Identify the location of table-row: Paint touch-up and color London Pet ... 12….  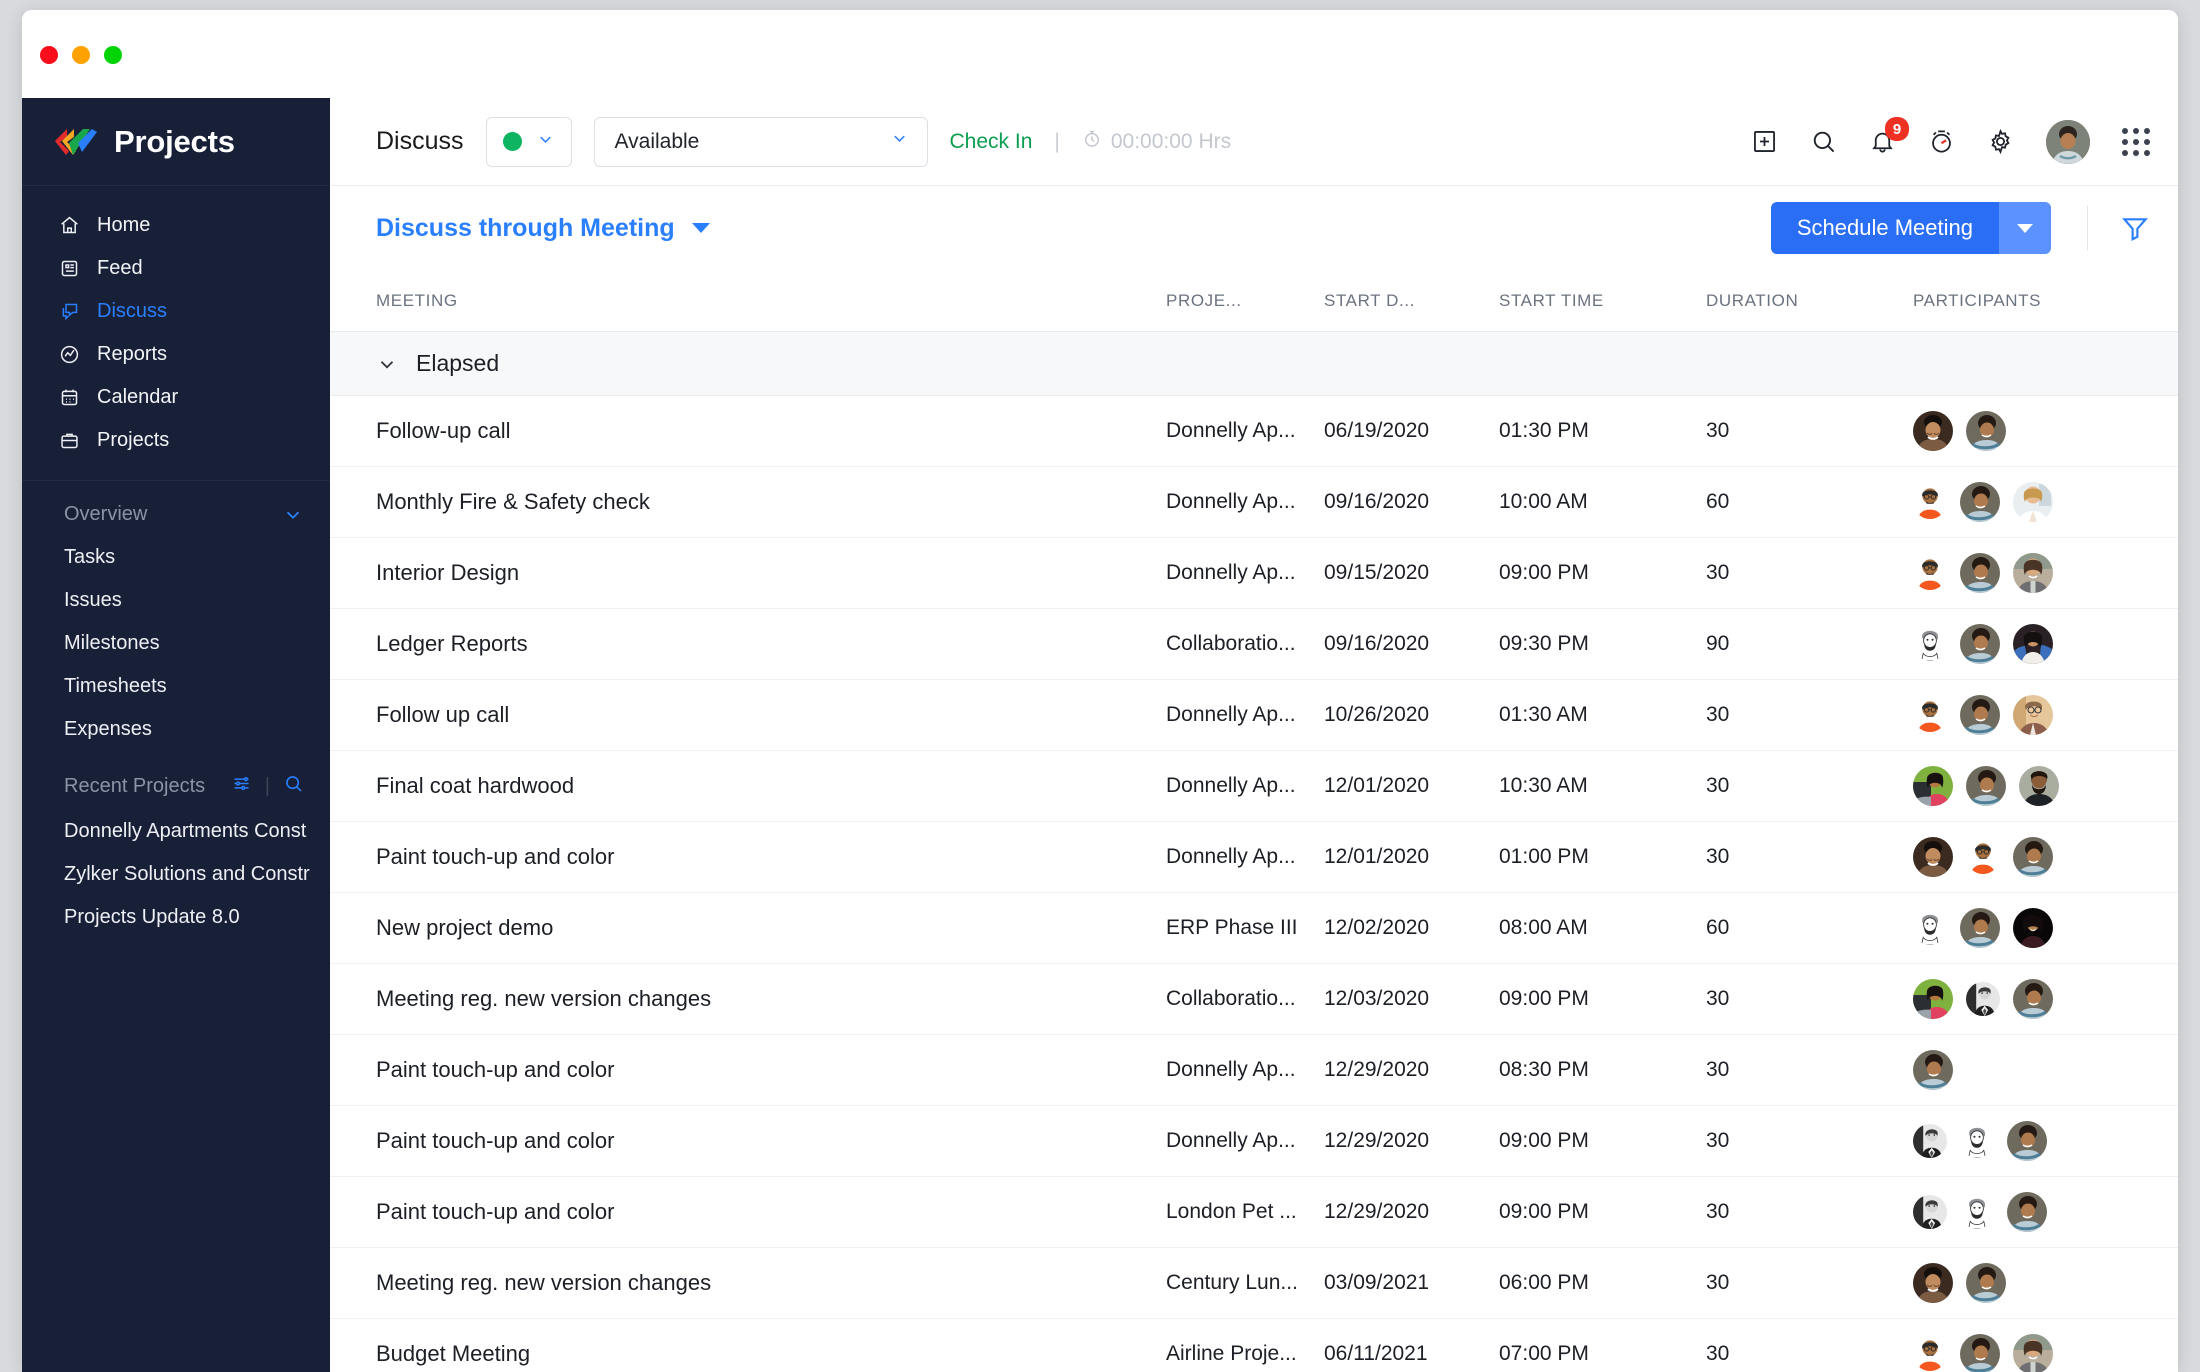
(1254, 1212).